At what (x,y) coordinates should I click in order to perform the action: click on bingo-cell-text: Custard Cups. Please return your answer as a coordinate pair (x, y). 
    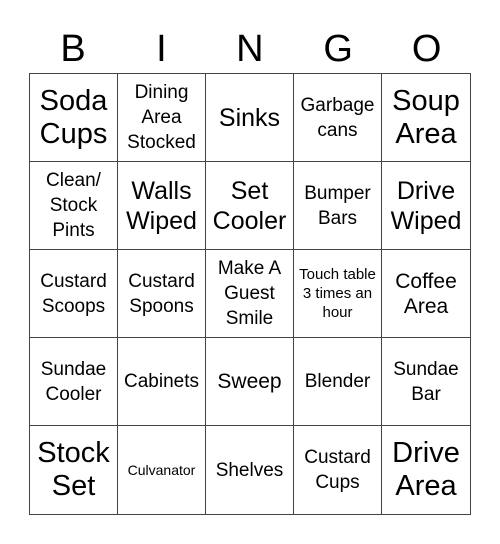
    Looking at the image, I should click on (337, 470).